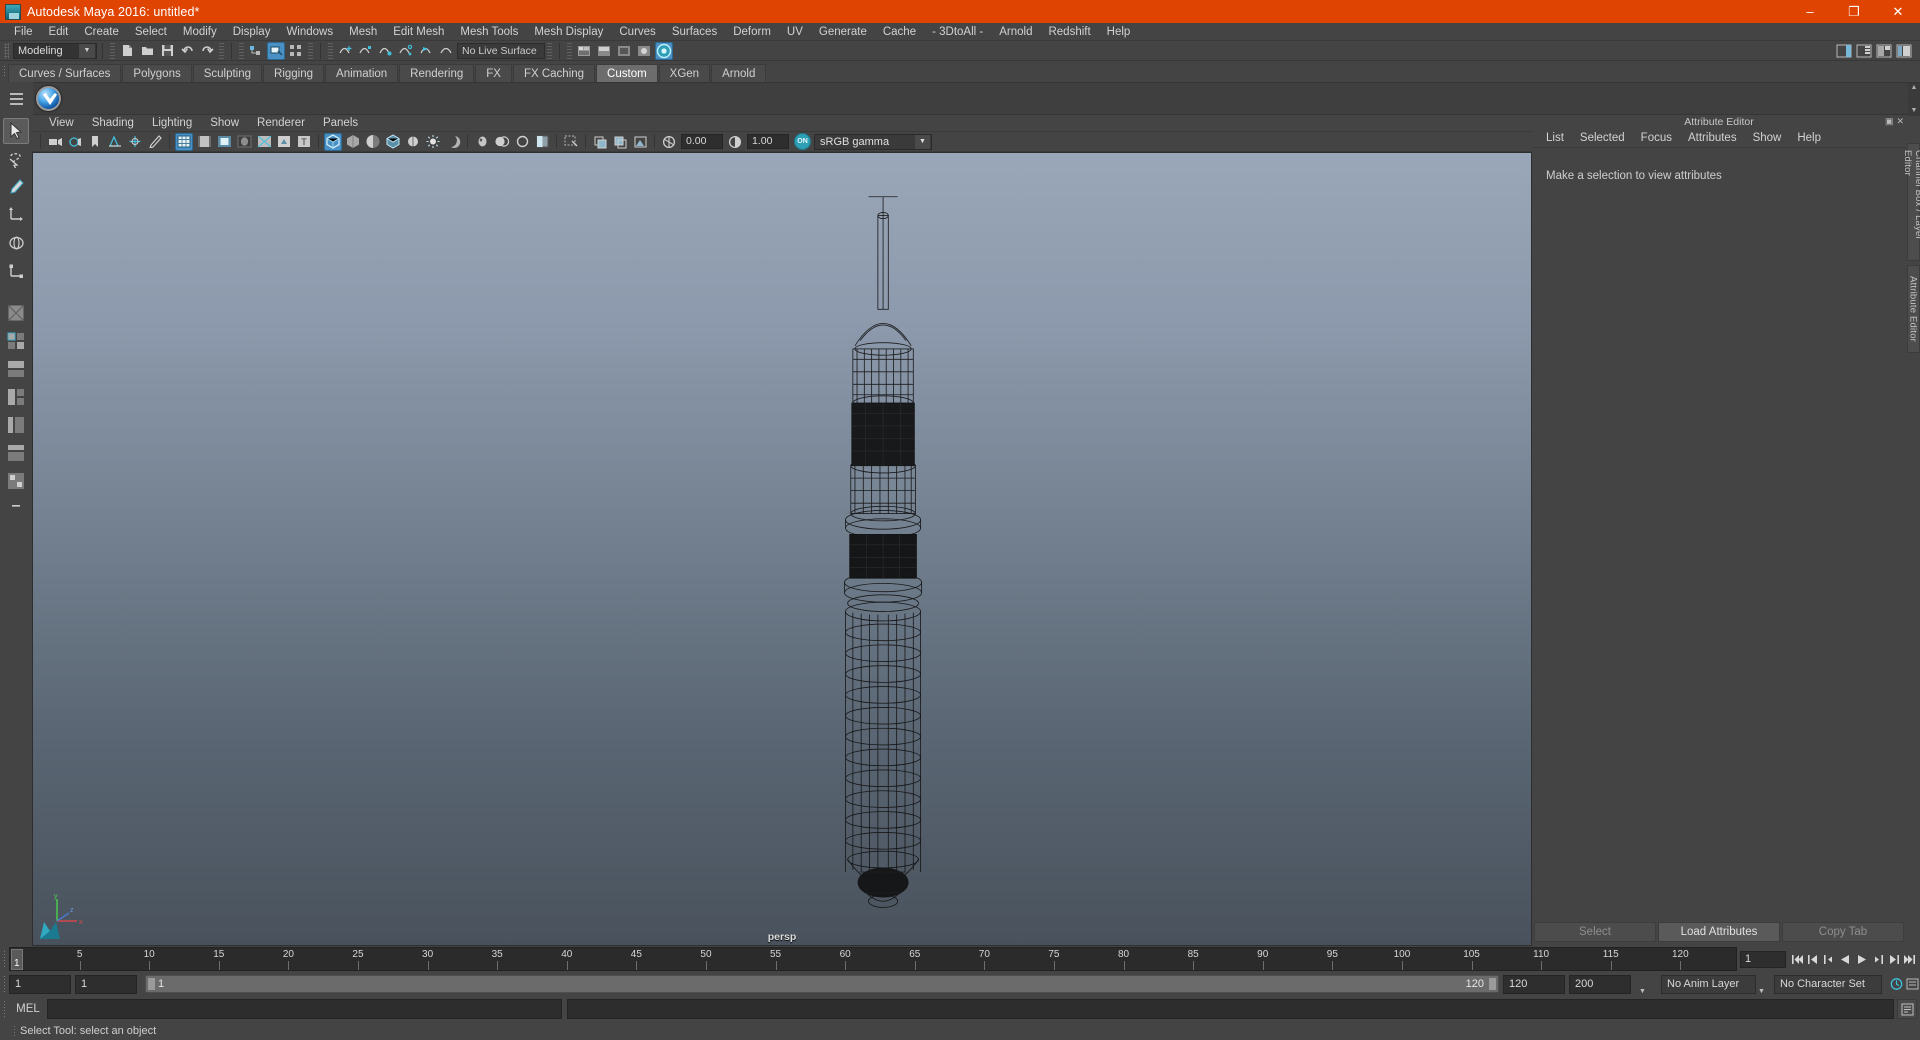 Image resolution: width=1920 pixels, height=1040 pixels. Describe the element at coordinates (362, 73) in the screenshot. I see `shelf-tab-animation: Animation` at that location.